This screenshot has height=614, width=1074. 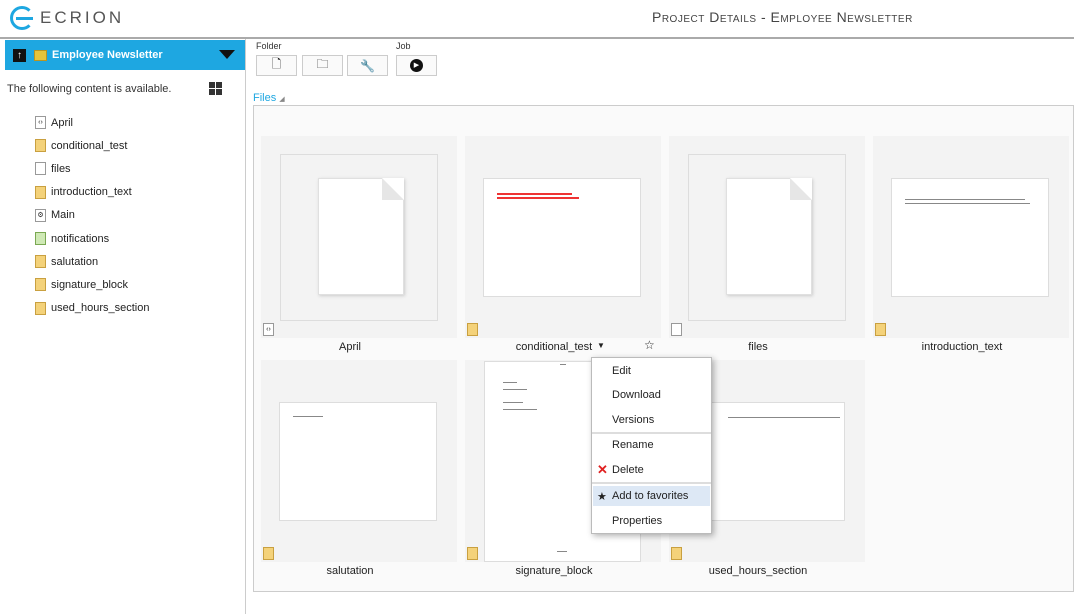 I want to click on menu-item-add-to-favorites: ★ Add to favorites, so click(x=651, y=496).